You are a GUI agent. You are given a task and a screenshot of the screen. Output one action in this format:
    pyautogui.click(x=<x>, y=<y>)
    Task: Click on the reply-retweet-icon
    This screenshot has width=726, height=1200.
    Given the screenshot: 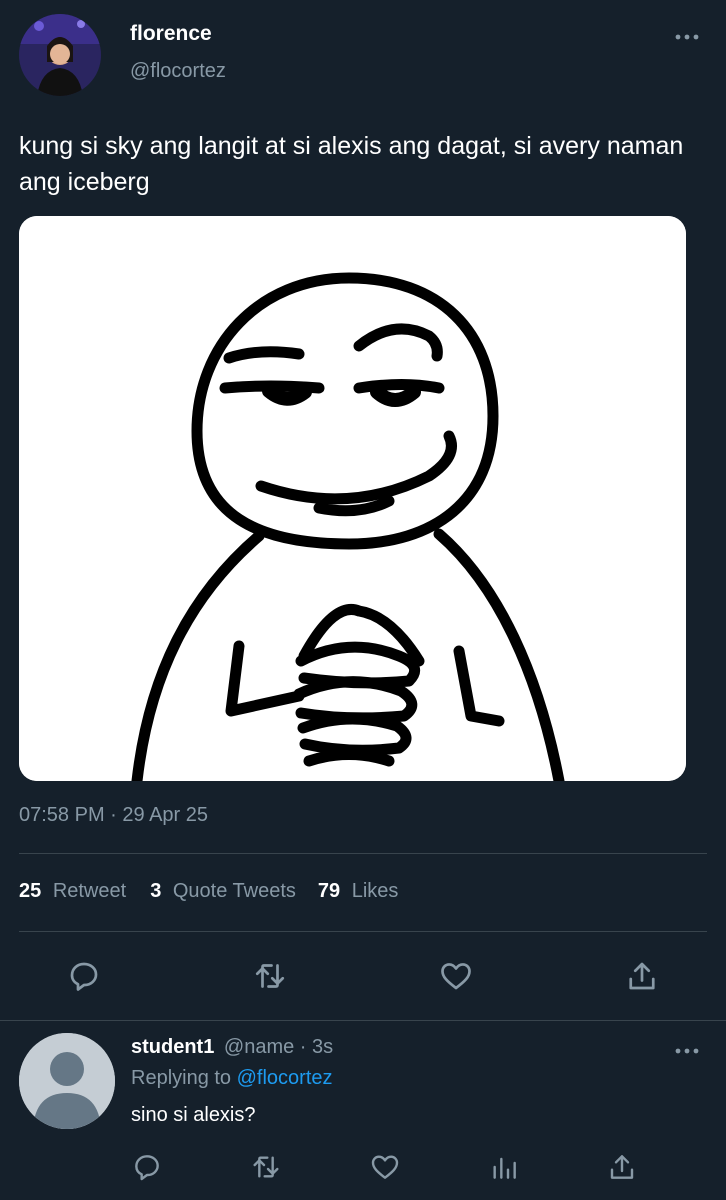 What is the action you would take?
    pyautogui.click(x=266, y=1167)
    